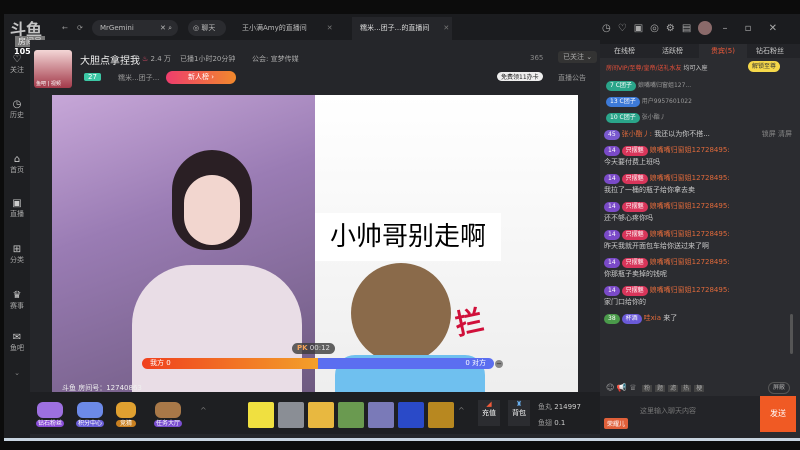  Describe the element at coordinates (126, 414) in the screenshot. I see `quiz-button: 竞猜` at that location.